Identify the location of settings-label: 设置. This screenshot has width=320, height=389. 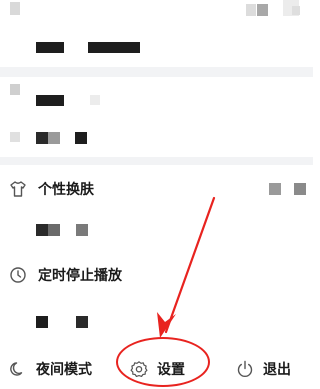
(171, 370).